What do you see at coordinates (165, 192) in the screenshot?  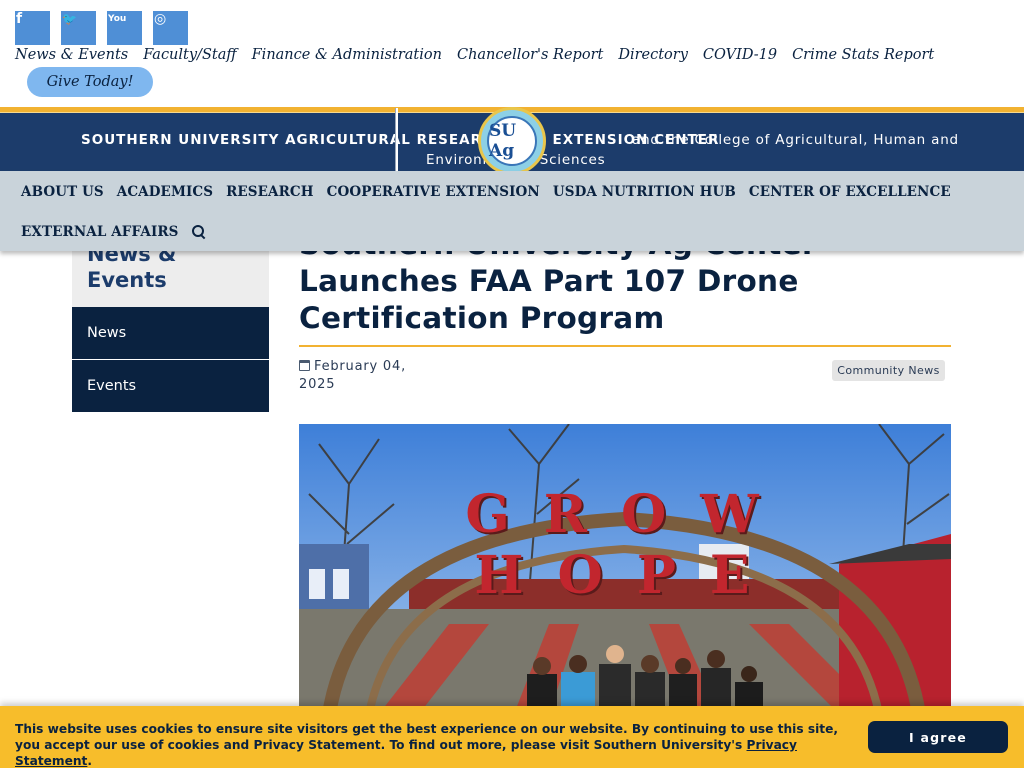 I see `nav-academics: ACADEMICS` at bounding box center [165, 192].